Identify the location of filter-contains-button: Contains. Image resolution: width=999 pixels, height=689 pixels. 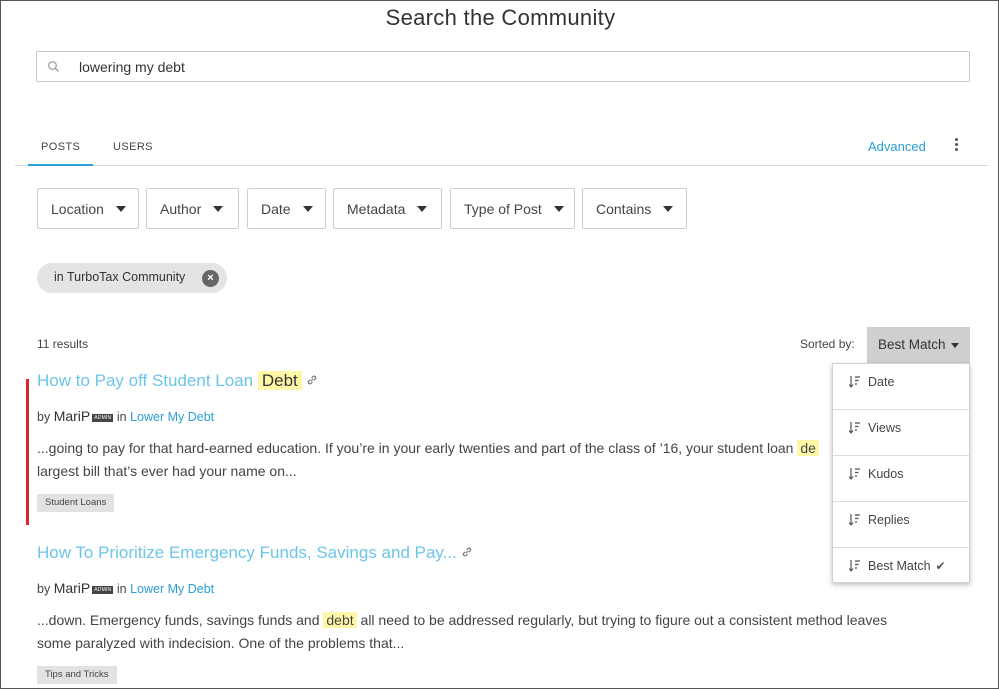
(634, 208).